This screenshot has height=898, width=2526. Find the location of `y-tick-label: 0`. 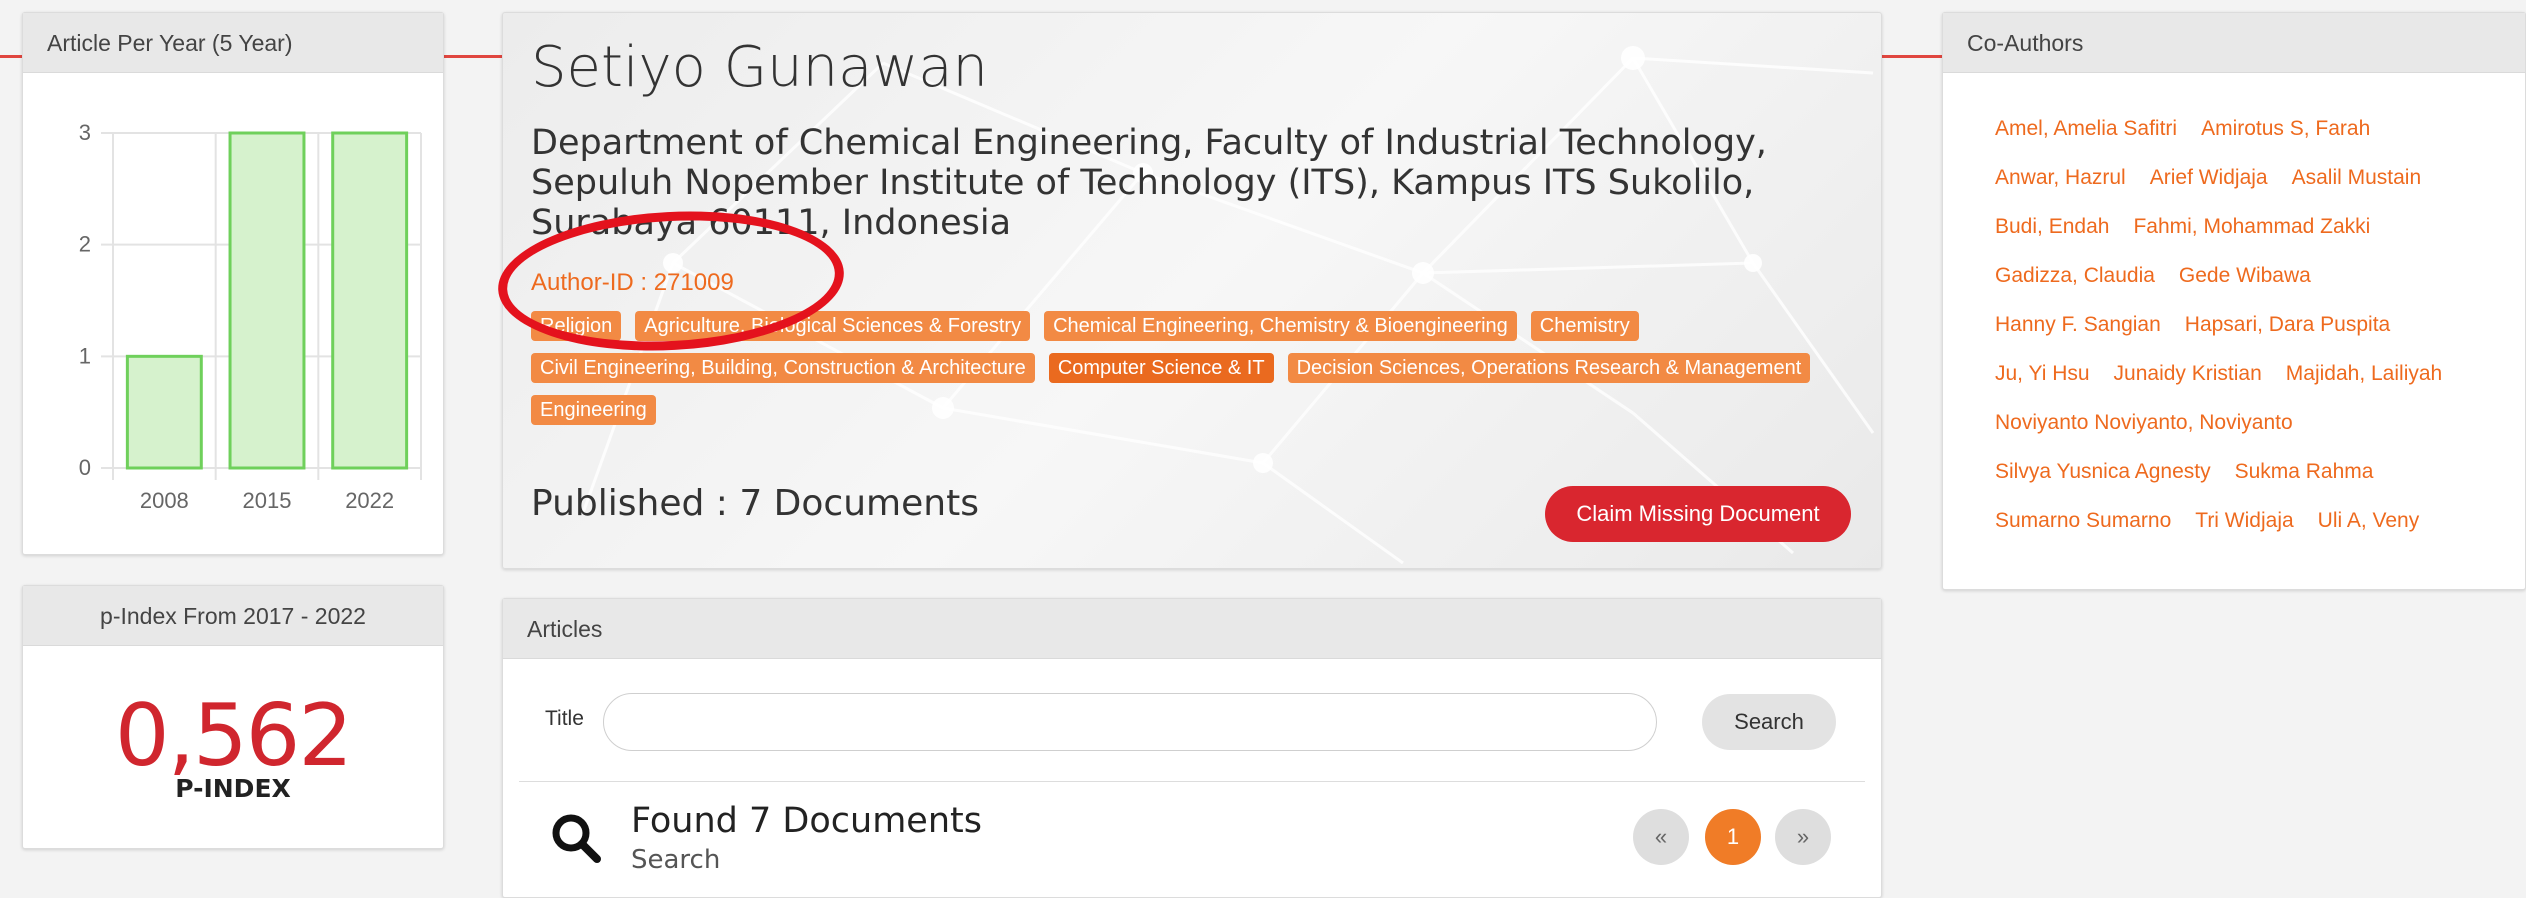

y-tick-label: 0 is located at coordinates (85, 467).